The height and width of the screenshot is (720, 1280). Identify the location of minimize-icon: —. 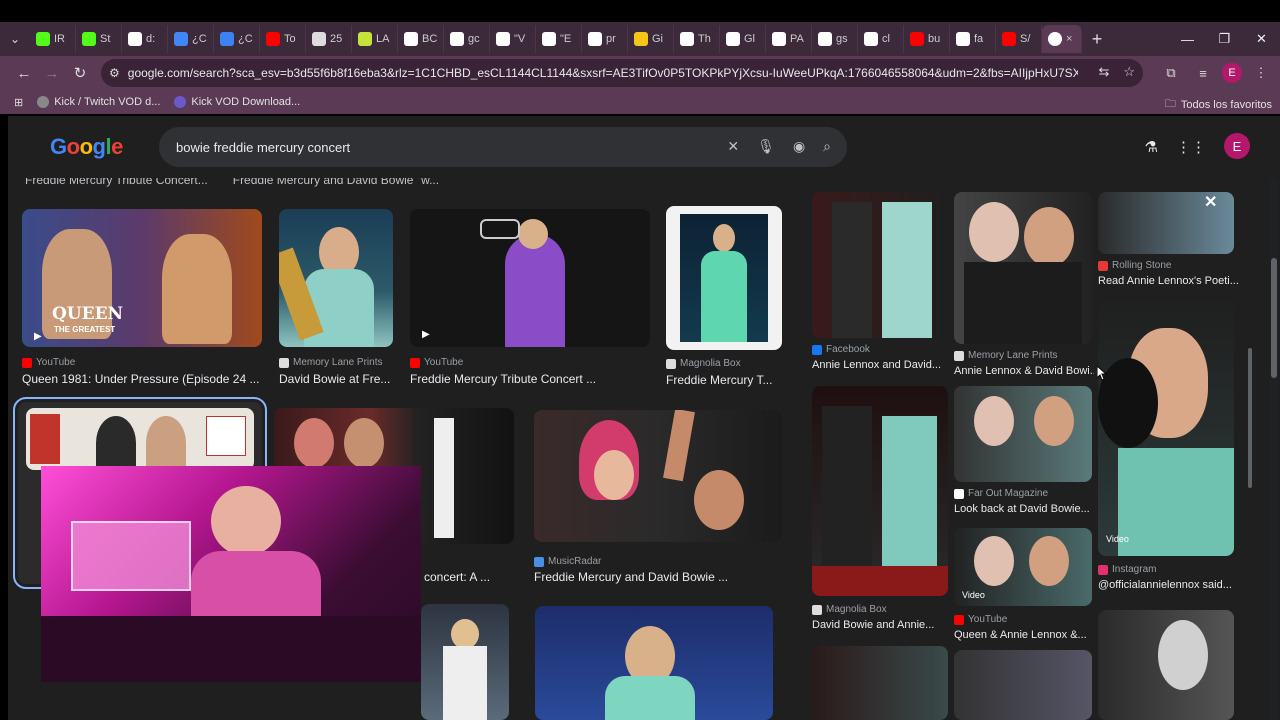
(1187, 39).